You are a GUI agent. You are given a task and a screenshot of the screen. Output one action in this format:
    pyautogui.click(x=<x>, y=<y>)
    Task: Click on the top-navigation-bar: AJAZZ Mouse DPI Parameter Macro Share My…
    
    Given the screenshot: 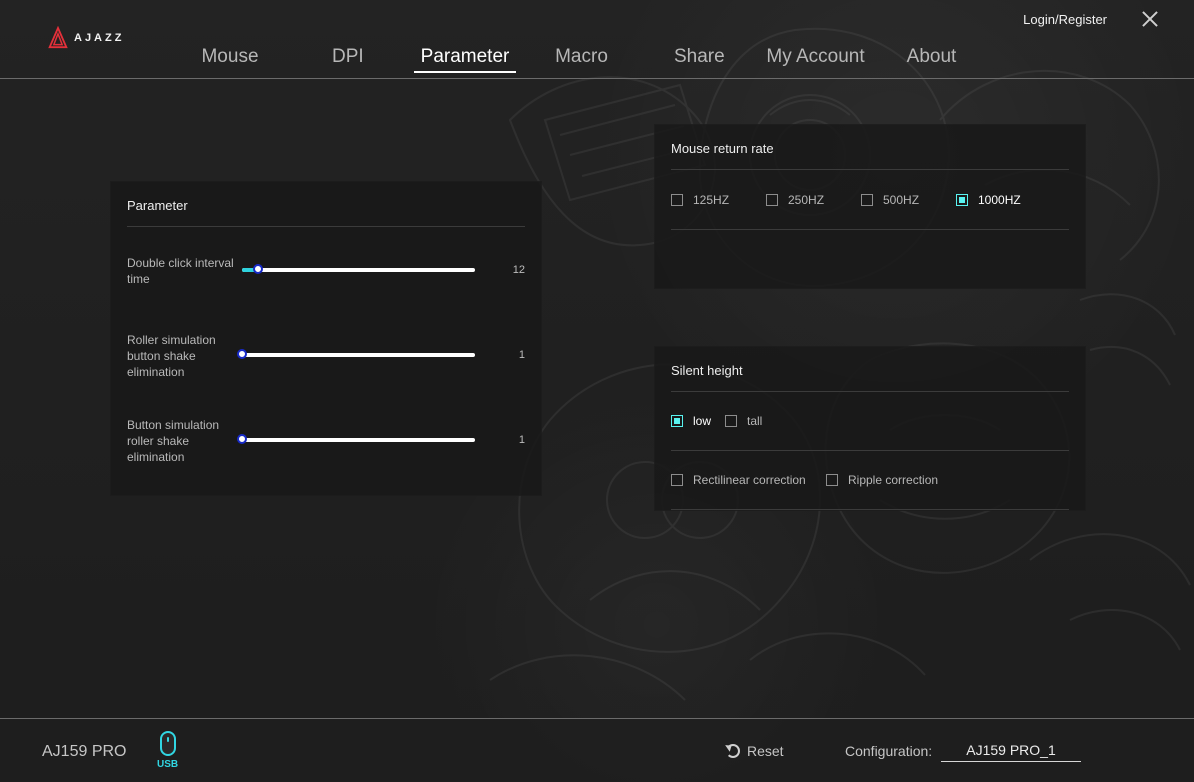 What is the action you would take?
    pyautogui.click(x=597, y=39)
    